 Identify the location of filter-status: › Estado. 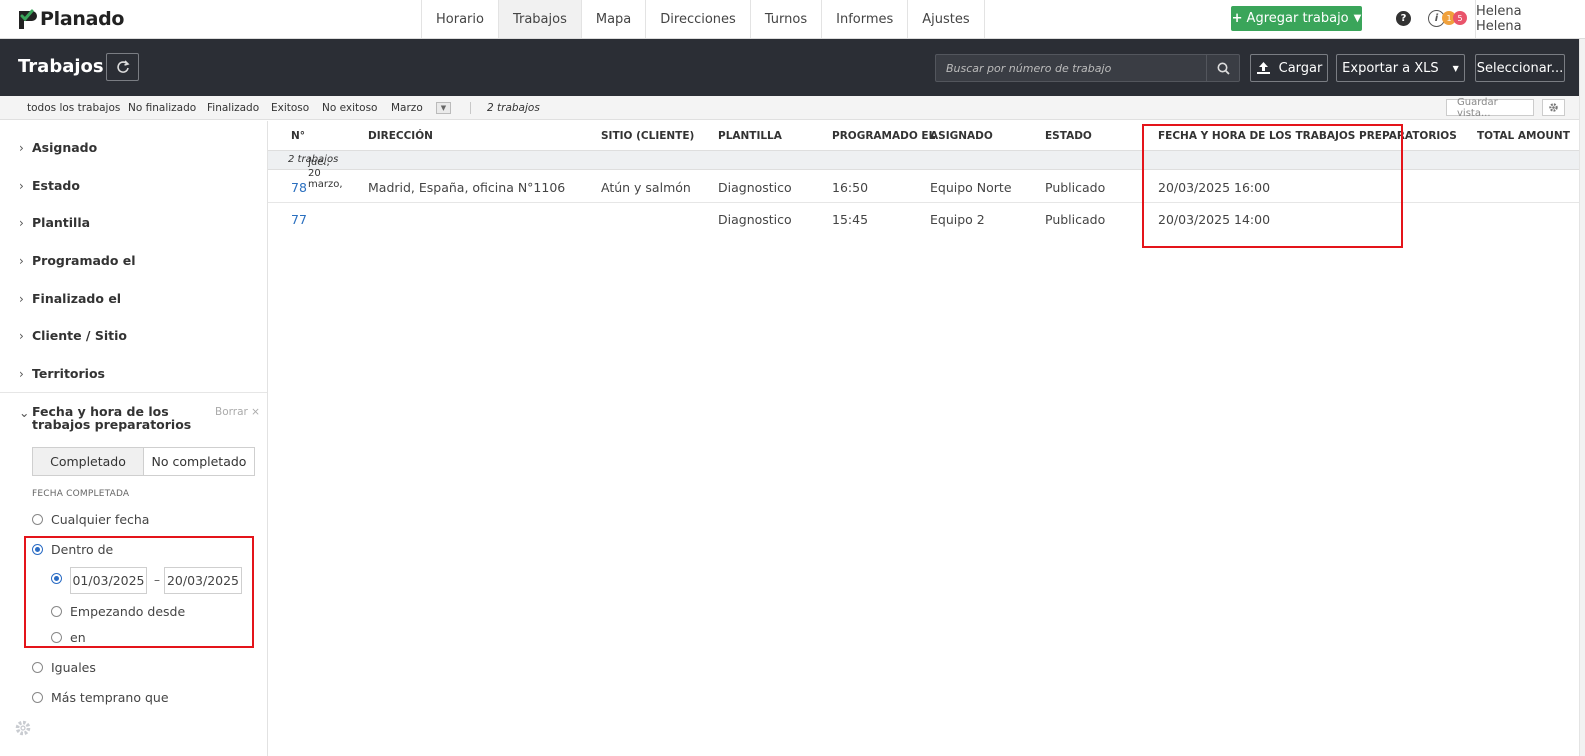
(49, 185).